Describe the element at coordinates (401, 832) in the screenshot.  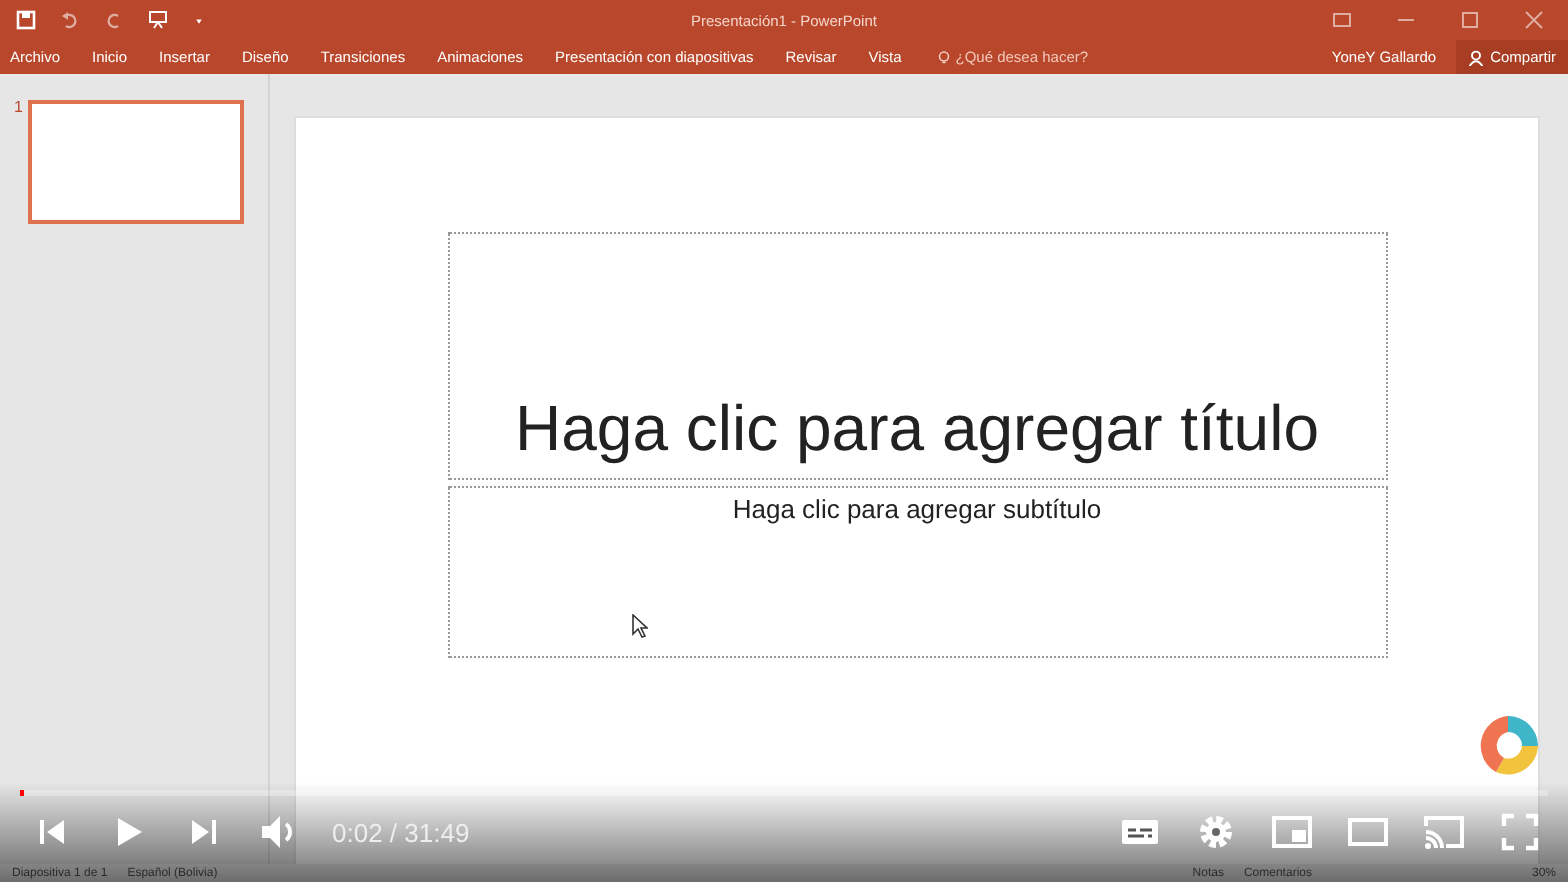
I see `time-display: 0:02 / 31:49` at that location.